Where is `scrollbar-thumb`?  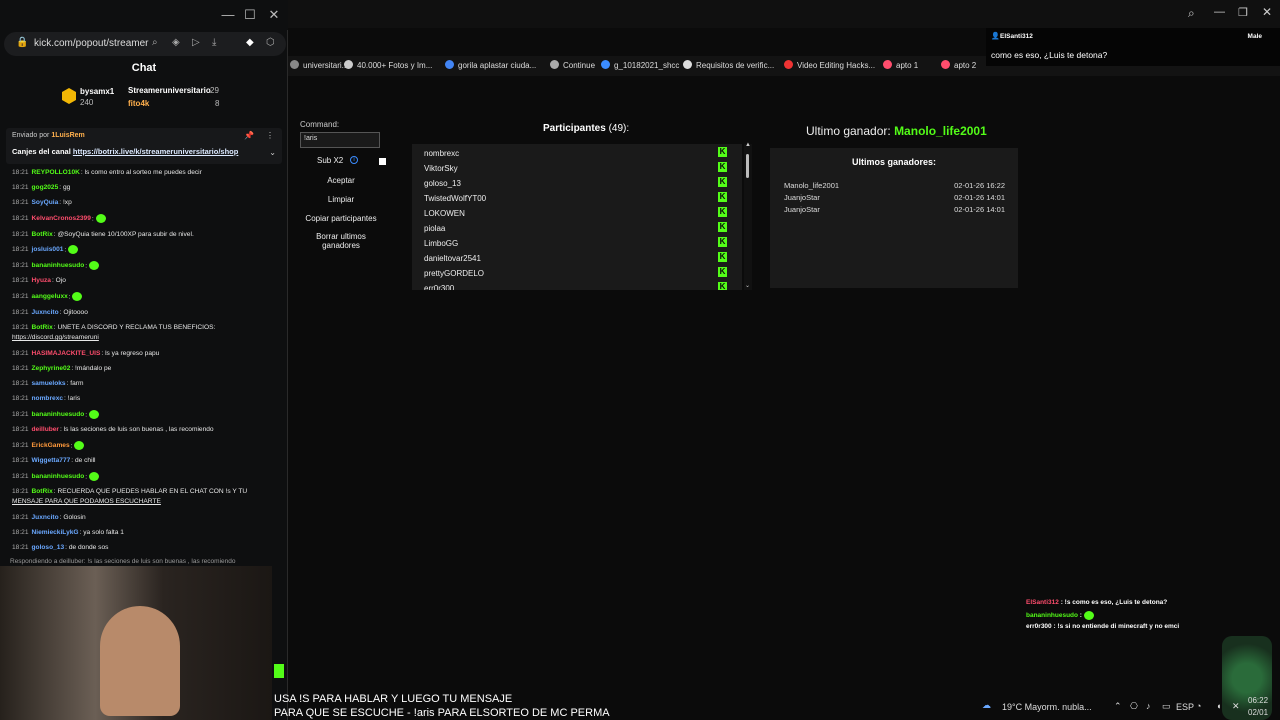
scrollbar-thumb is located at coordinates (747, 166).